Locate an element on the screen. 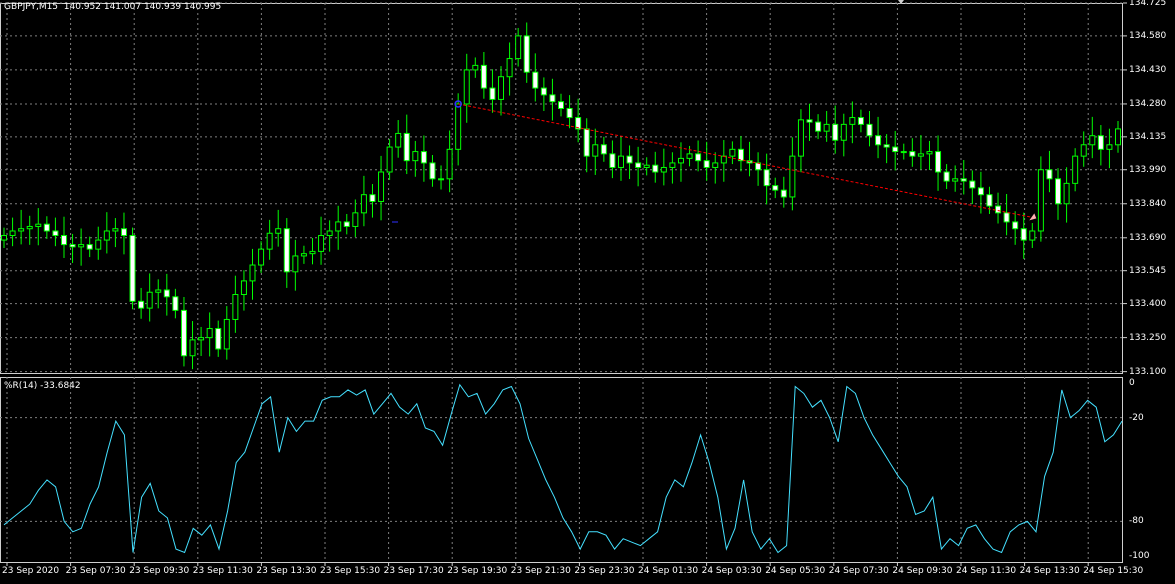 The image size is (1175, 584). time-label: 23 Sep 13:30 is located at coordinates (286, 571).